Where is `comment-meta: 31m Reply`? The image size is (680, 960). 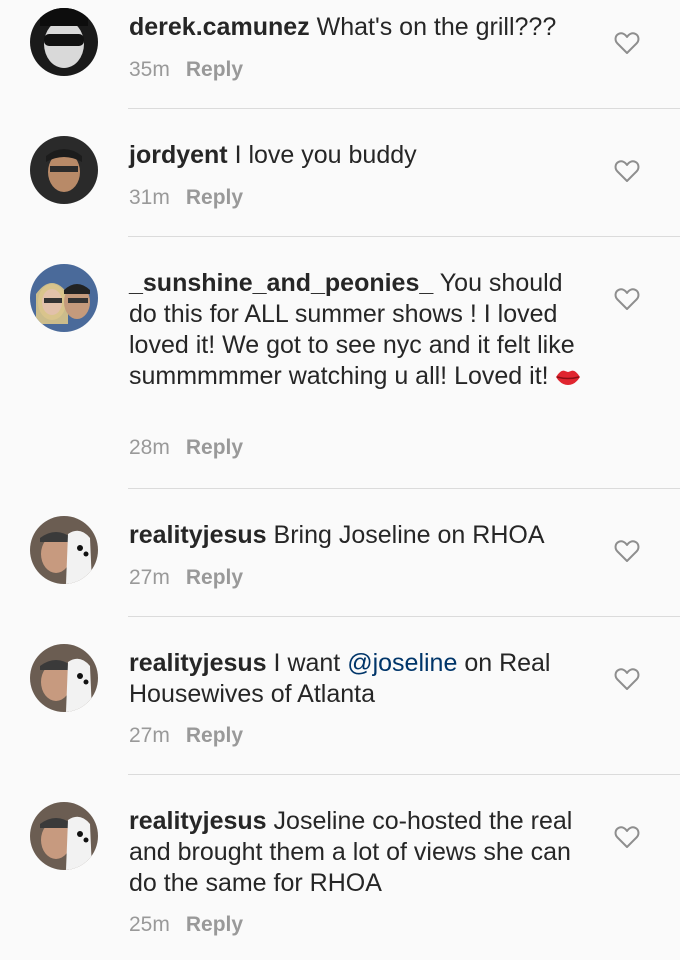
comment-meta: 31m Reply is located at coordinates (186, 198).